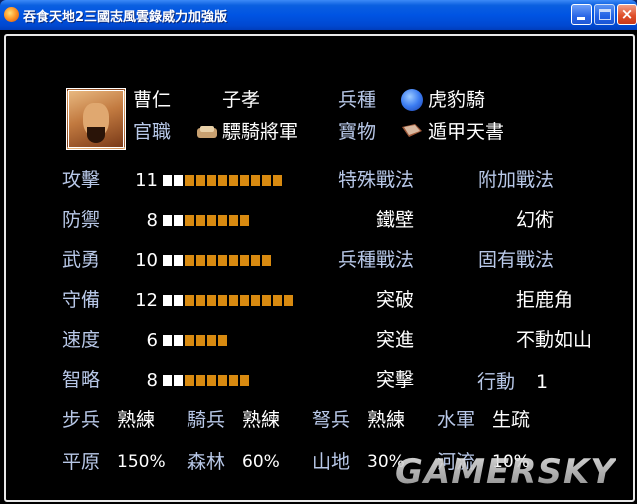  What do you see at coordinates (516, 260) in the screenshot?
I see `innate-tactic-label: 固有戰法` at bounding box center [516, 260].